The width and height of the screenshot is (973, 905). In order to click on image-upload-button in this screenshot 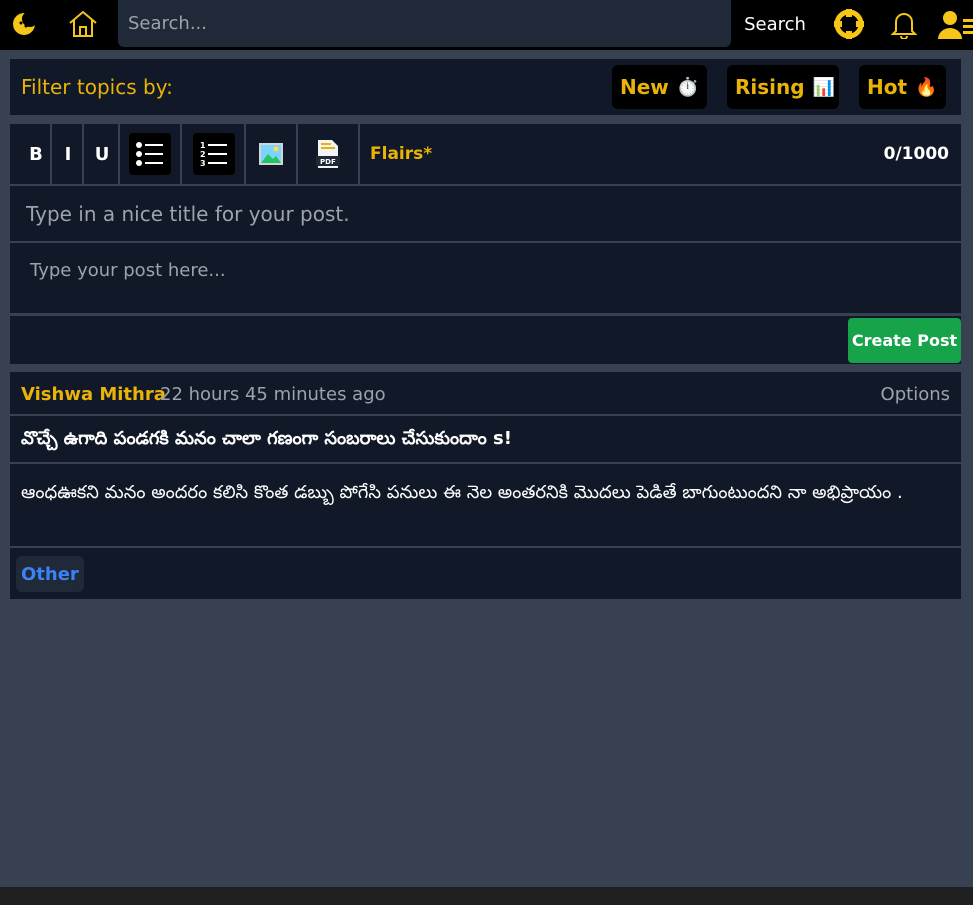, I will do `click(272, 154)`.